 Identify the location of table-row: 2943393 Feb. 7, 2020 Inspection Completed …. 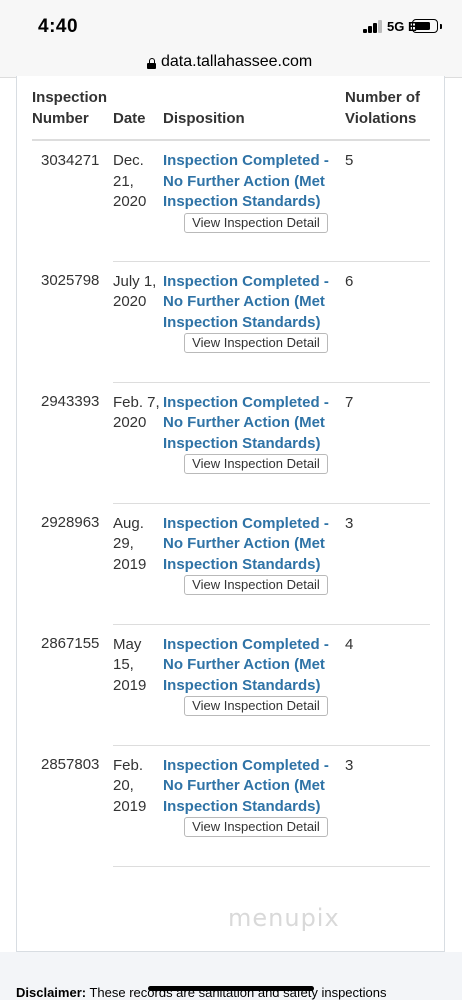
(231, 443).